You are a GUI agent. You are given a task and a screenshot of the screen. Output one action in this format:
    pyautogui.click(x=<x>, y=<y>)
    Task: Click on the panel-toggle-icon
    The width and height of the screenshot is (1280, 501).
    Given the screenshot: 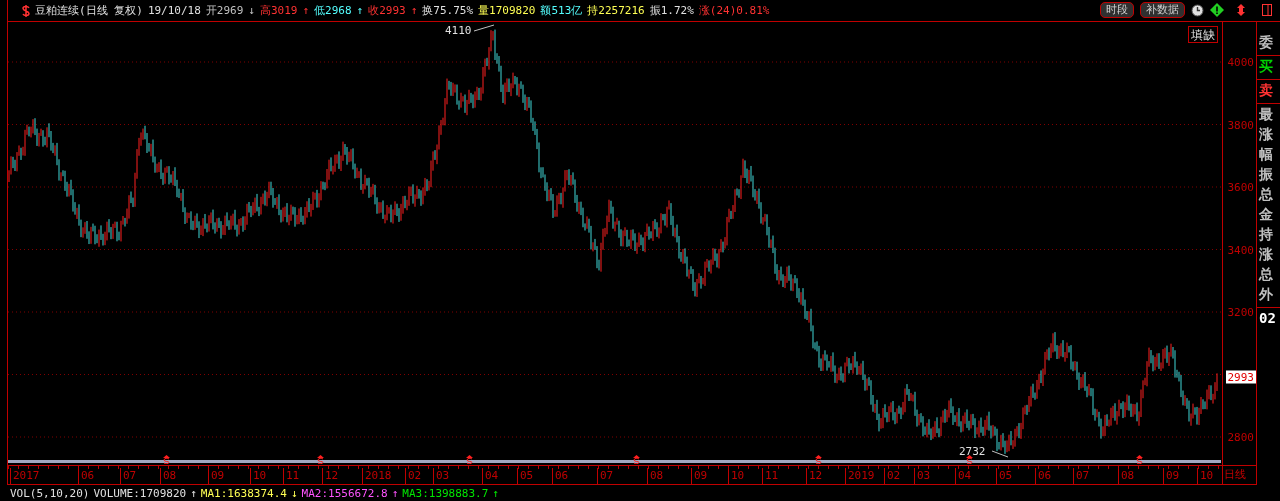 What is the action you would take?
    pyautogui.click(x=1267, y=10)
    